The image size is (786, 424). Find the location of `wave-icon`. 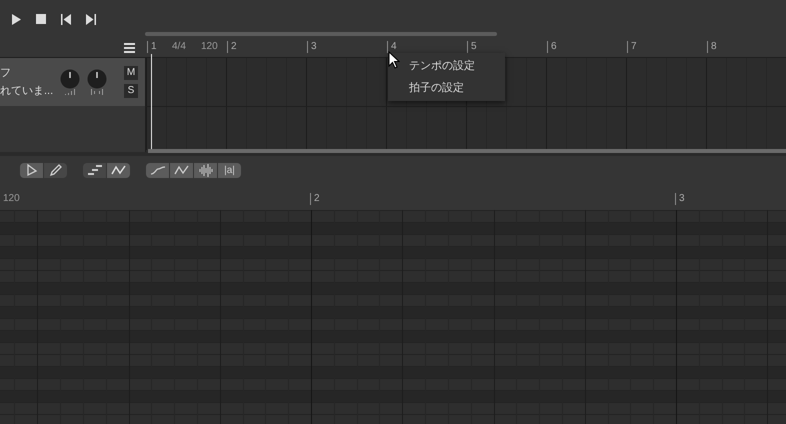

wave-icon is located at coordinates (182, 170).